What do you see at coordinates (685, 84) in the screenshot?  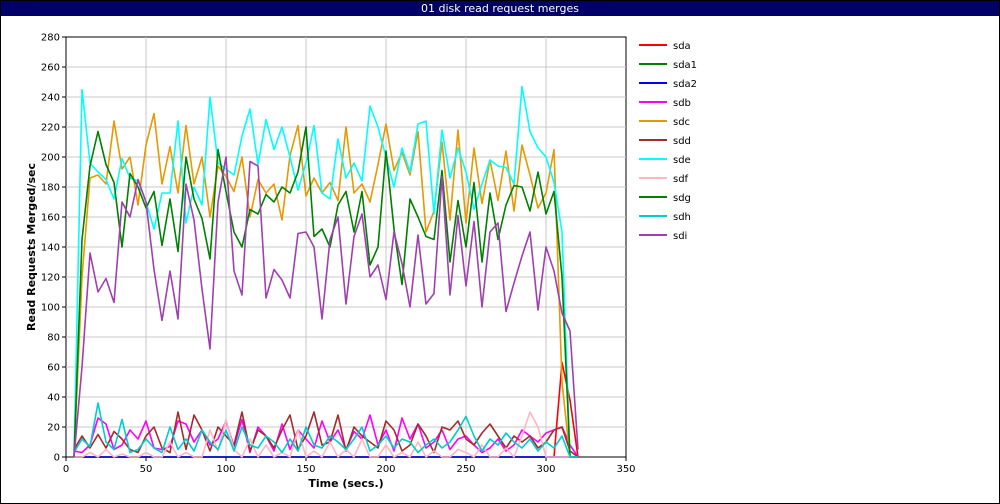 I see `legend-label-sda2: sda2` at bounding box center [685, 84].